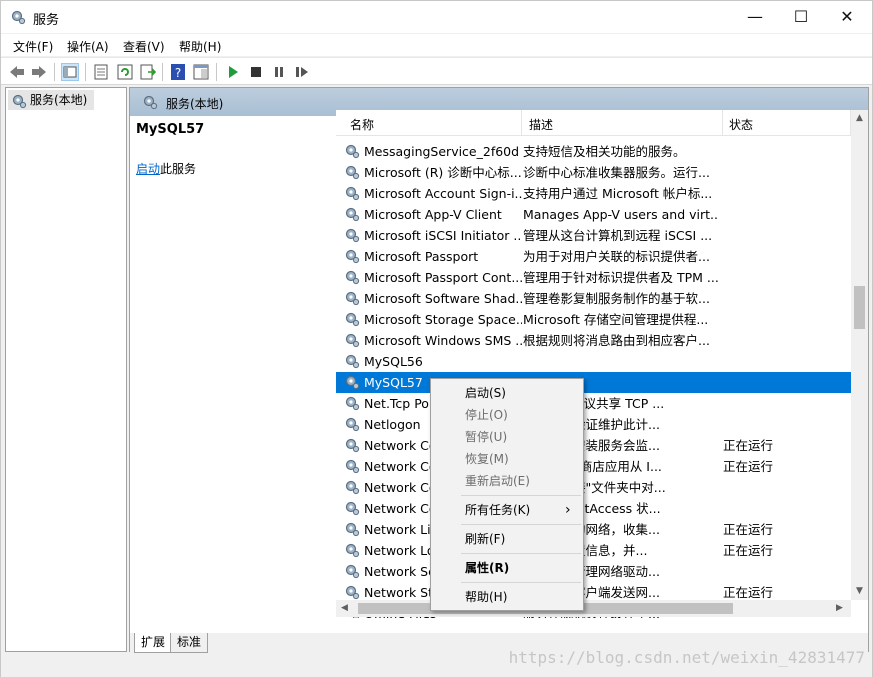  What do you see at coordinates (497, 481) in the screenshot?
I see `menu-item-restart: 重新启动(E)` at bounding box center [497, 481].